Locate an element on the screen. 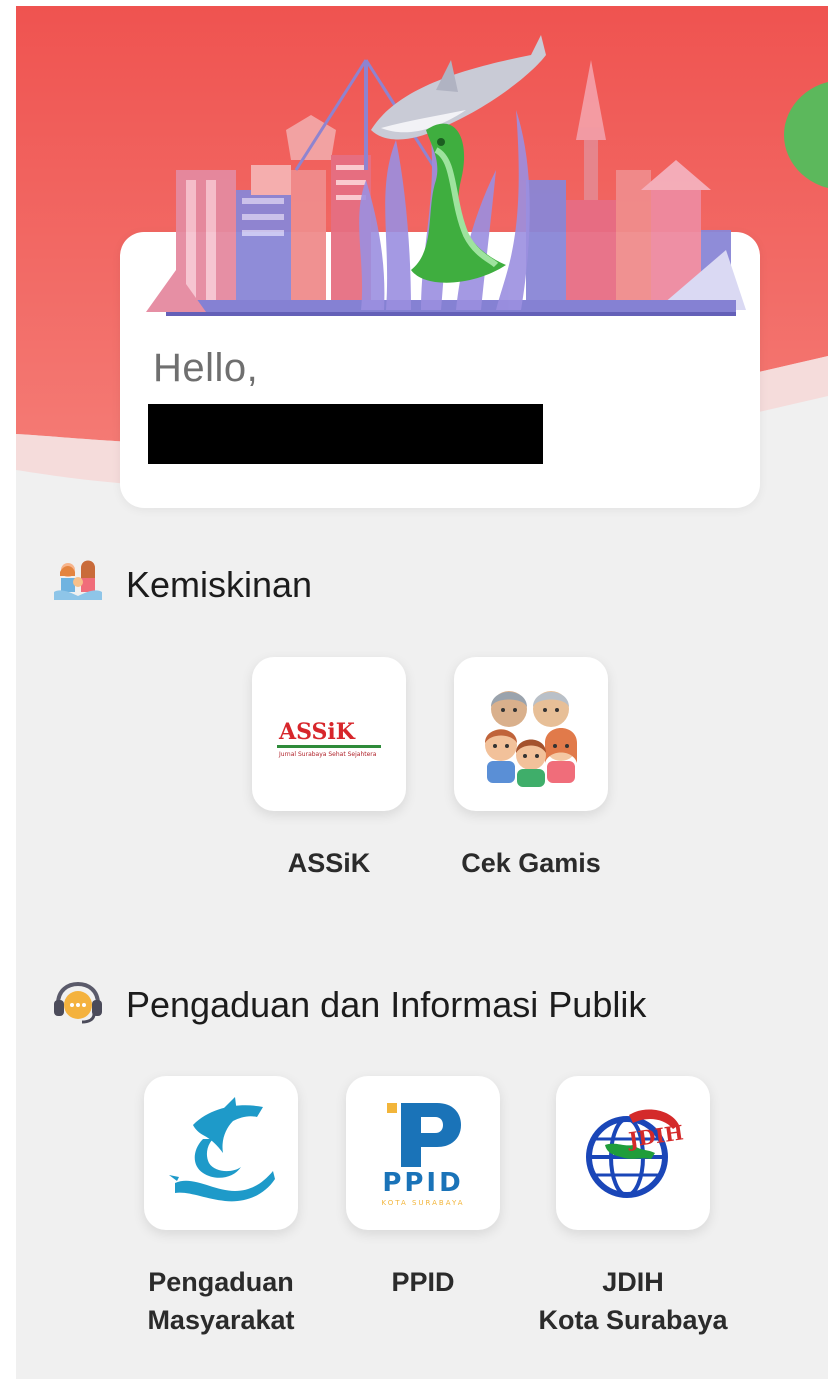  shark-crocodile-logo is located at coordinates (222, 1149).